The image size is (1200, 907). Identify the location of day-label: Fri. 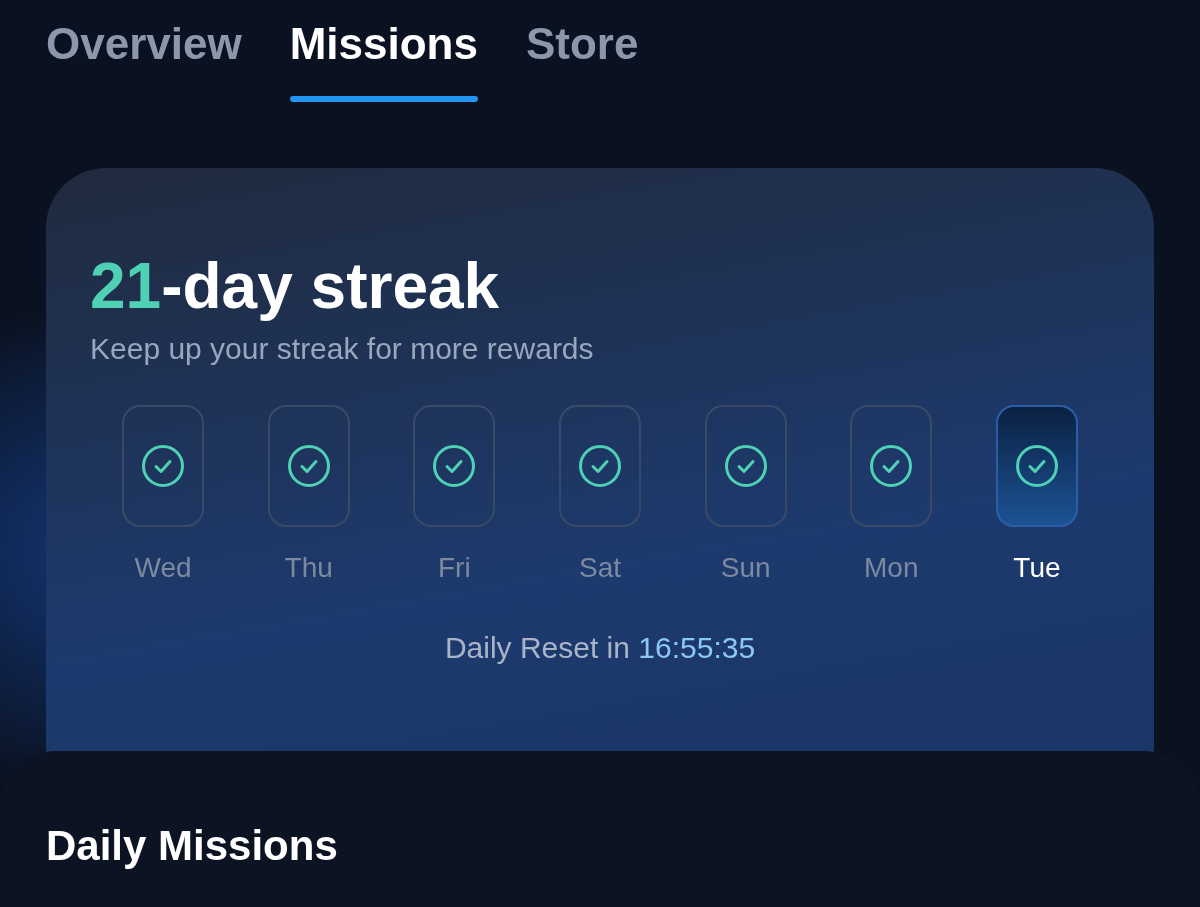
(454, 568).